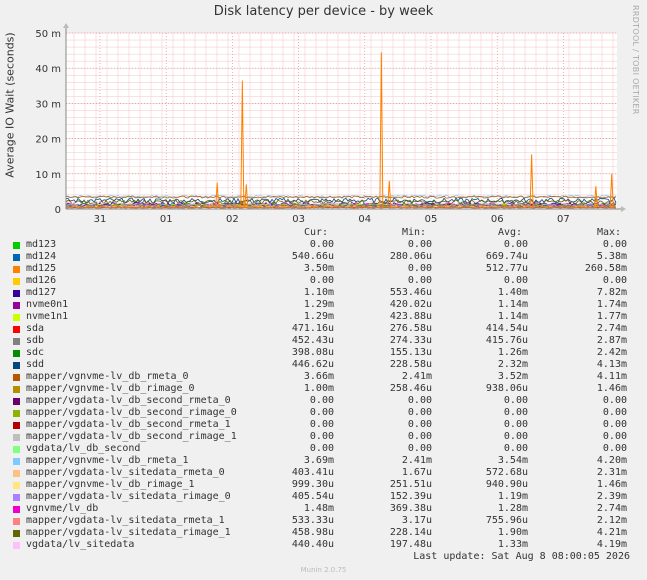  I want to click on legend-cur-value: 471.16u, so click(312, 328).